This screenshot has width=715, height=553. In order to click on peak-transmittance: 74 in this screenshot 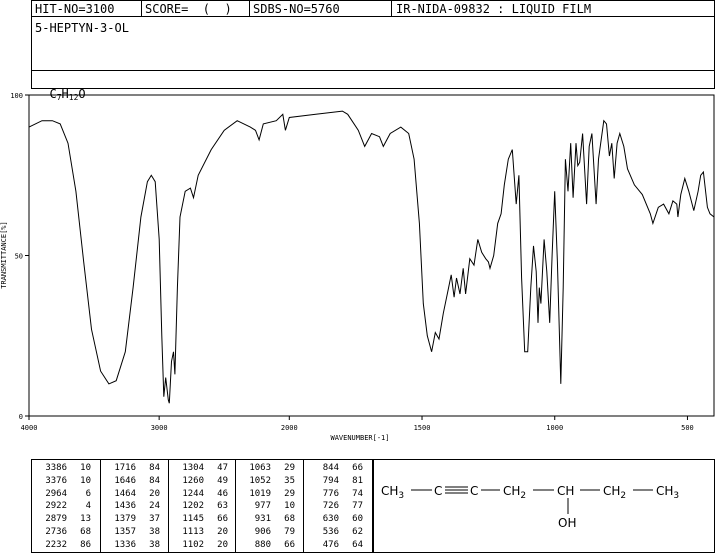, I will do `click(357, 493)`.